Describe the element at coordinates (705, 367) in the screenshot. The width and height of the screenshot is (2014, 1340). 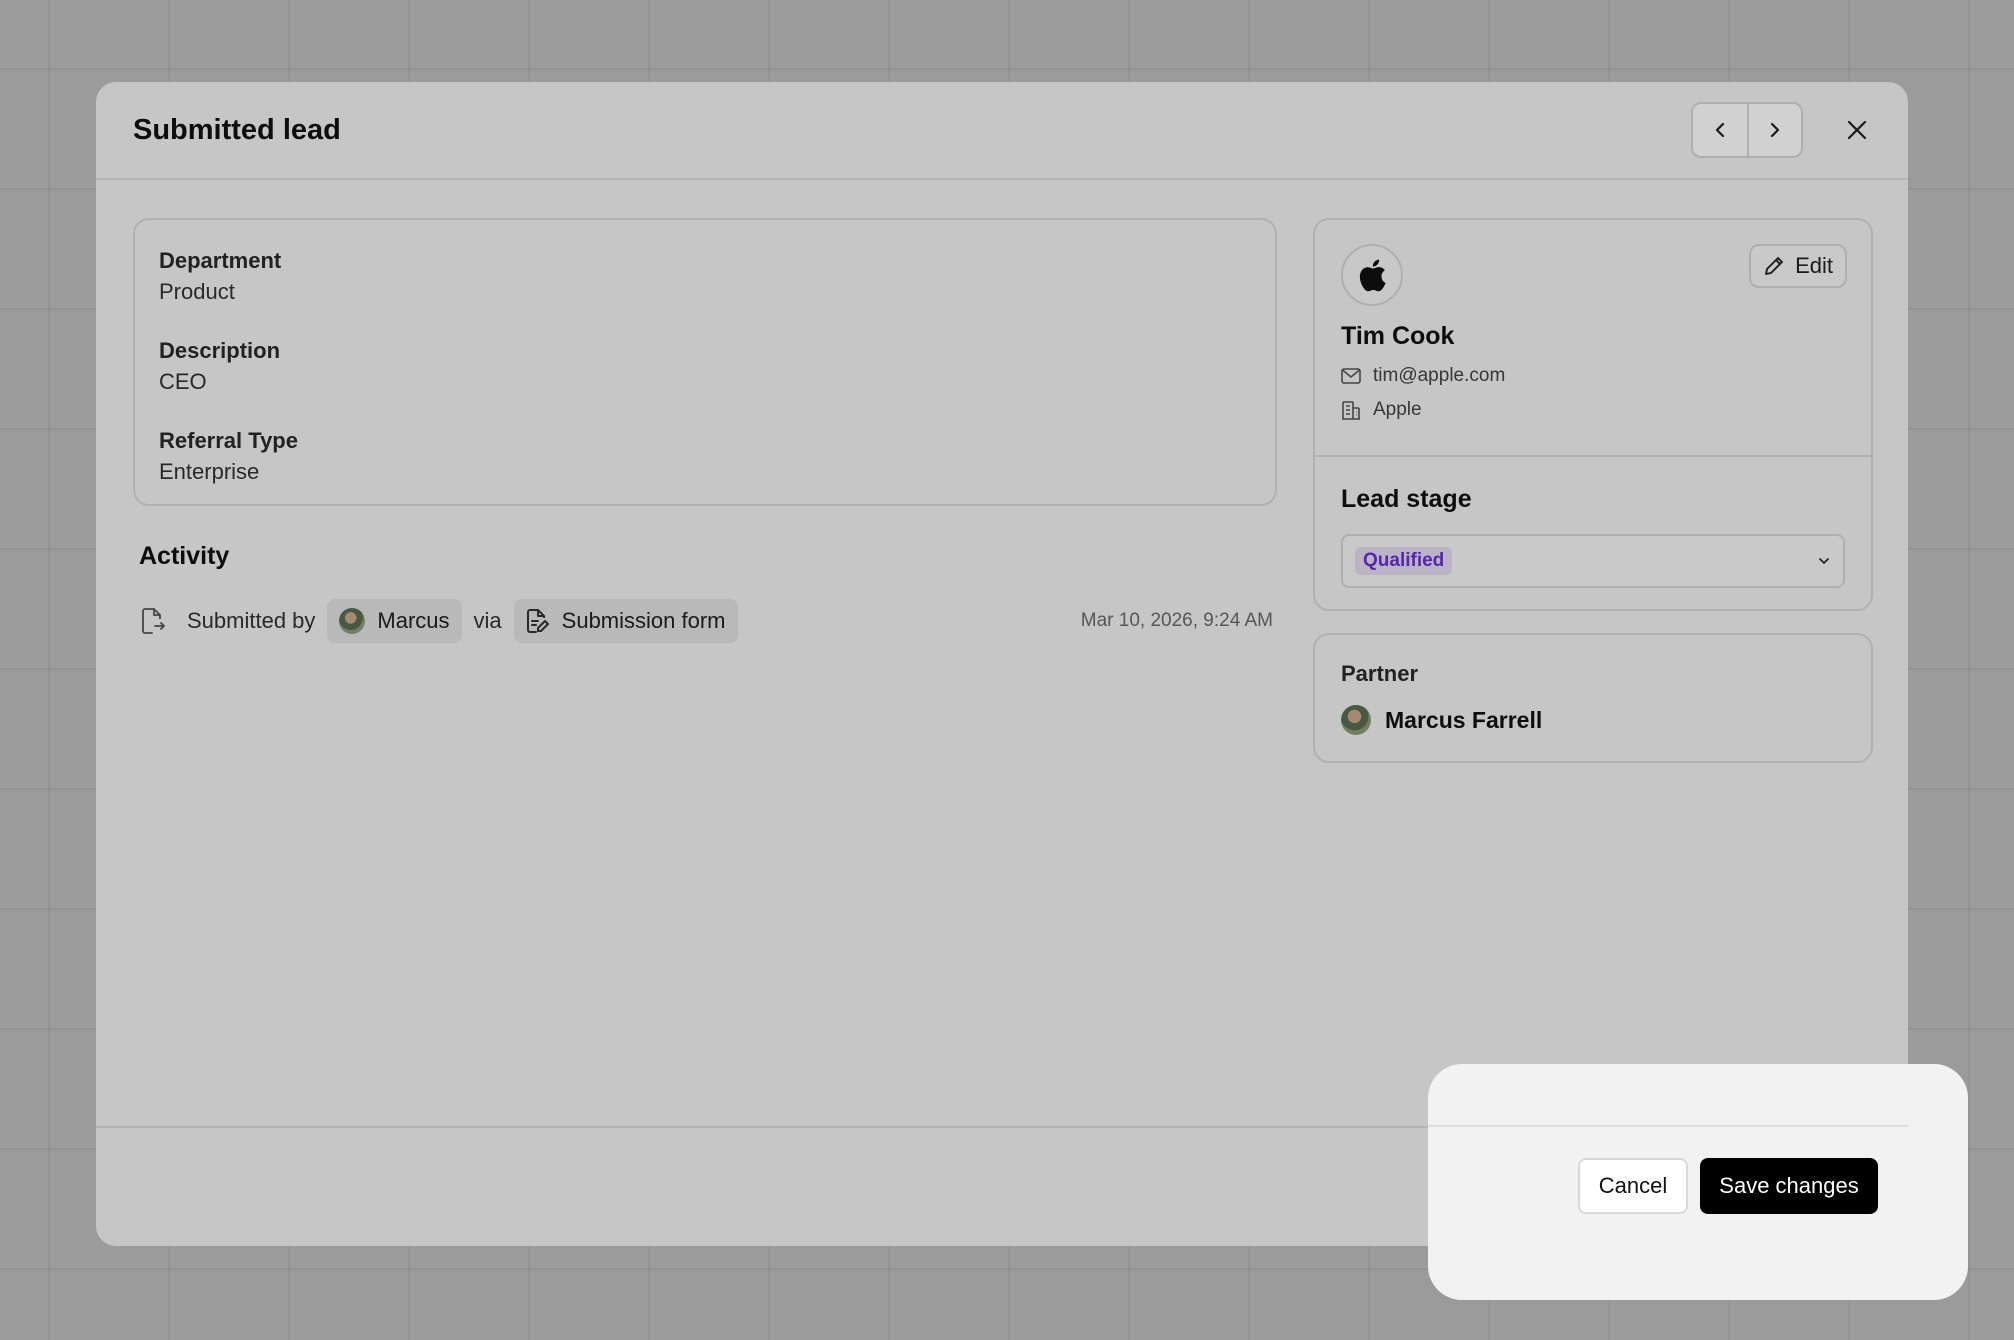
I see `field-description: Description CEO` at that location.